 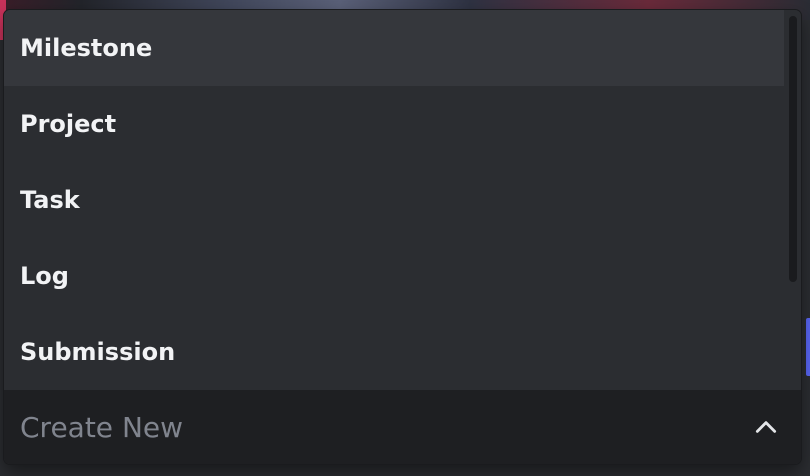 I want to click on dropdown-placeholder: Create New, so click(x=102, y=427).